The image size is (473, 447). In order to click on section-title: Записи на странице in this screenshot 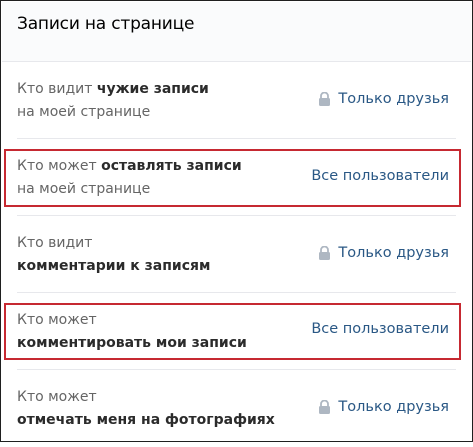, I will do `click(106, 24)`.